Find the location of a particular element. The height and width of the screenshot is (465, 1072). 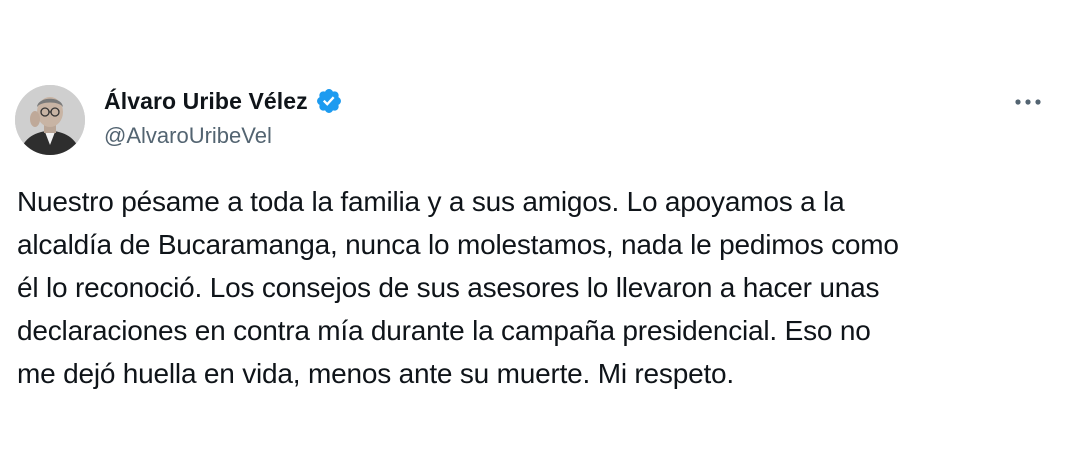

author-name-row: Álvaro Uribe Vélez is located at coordinates (223, 101).